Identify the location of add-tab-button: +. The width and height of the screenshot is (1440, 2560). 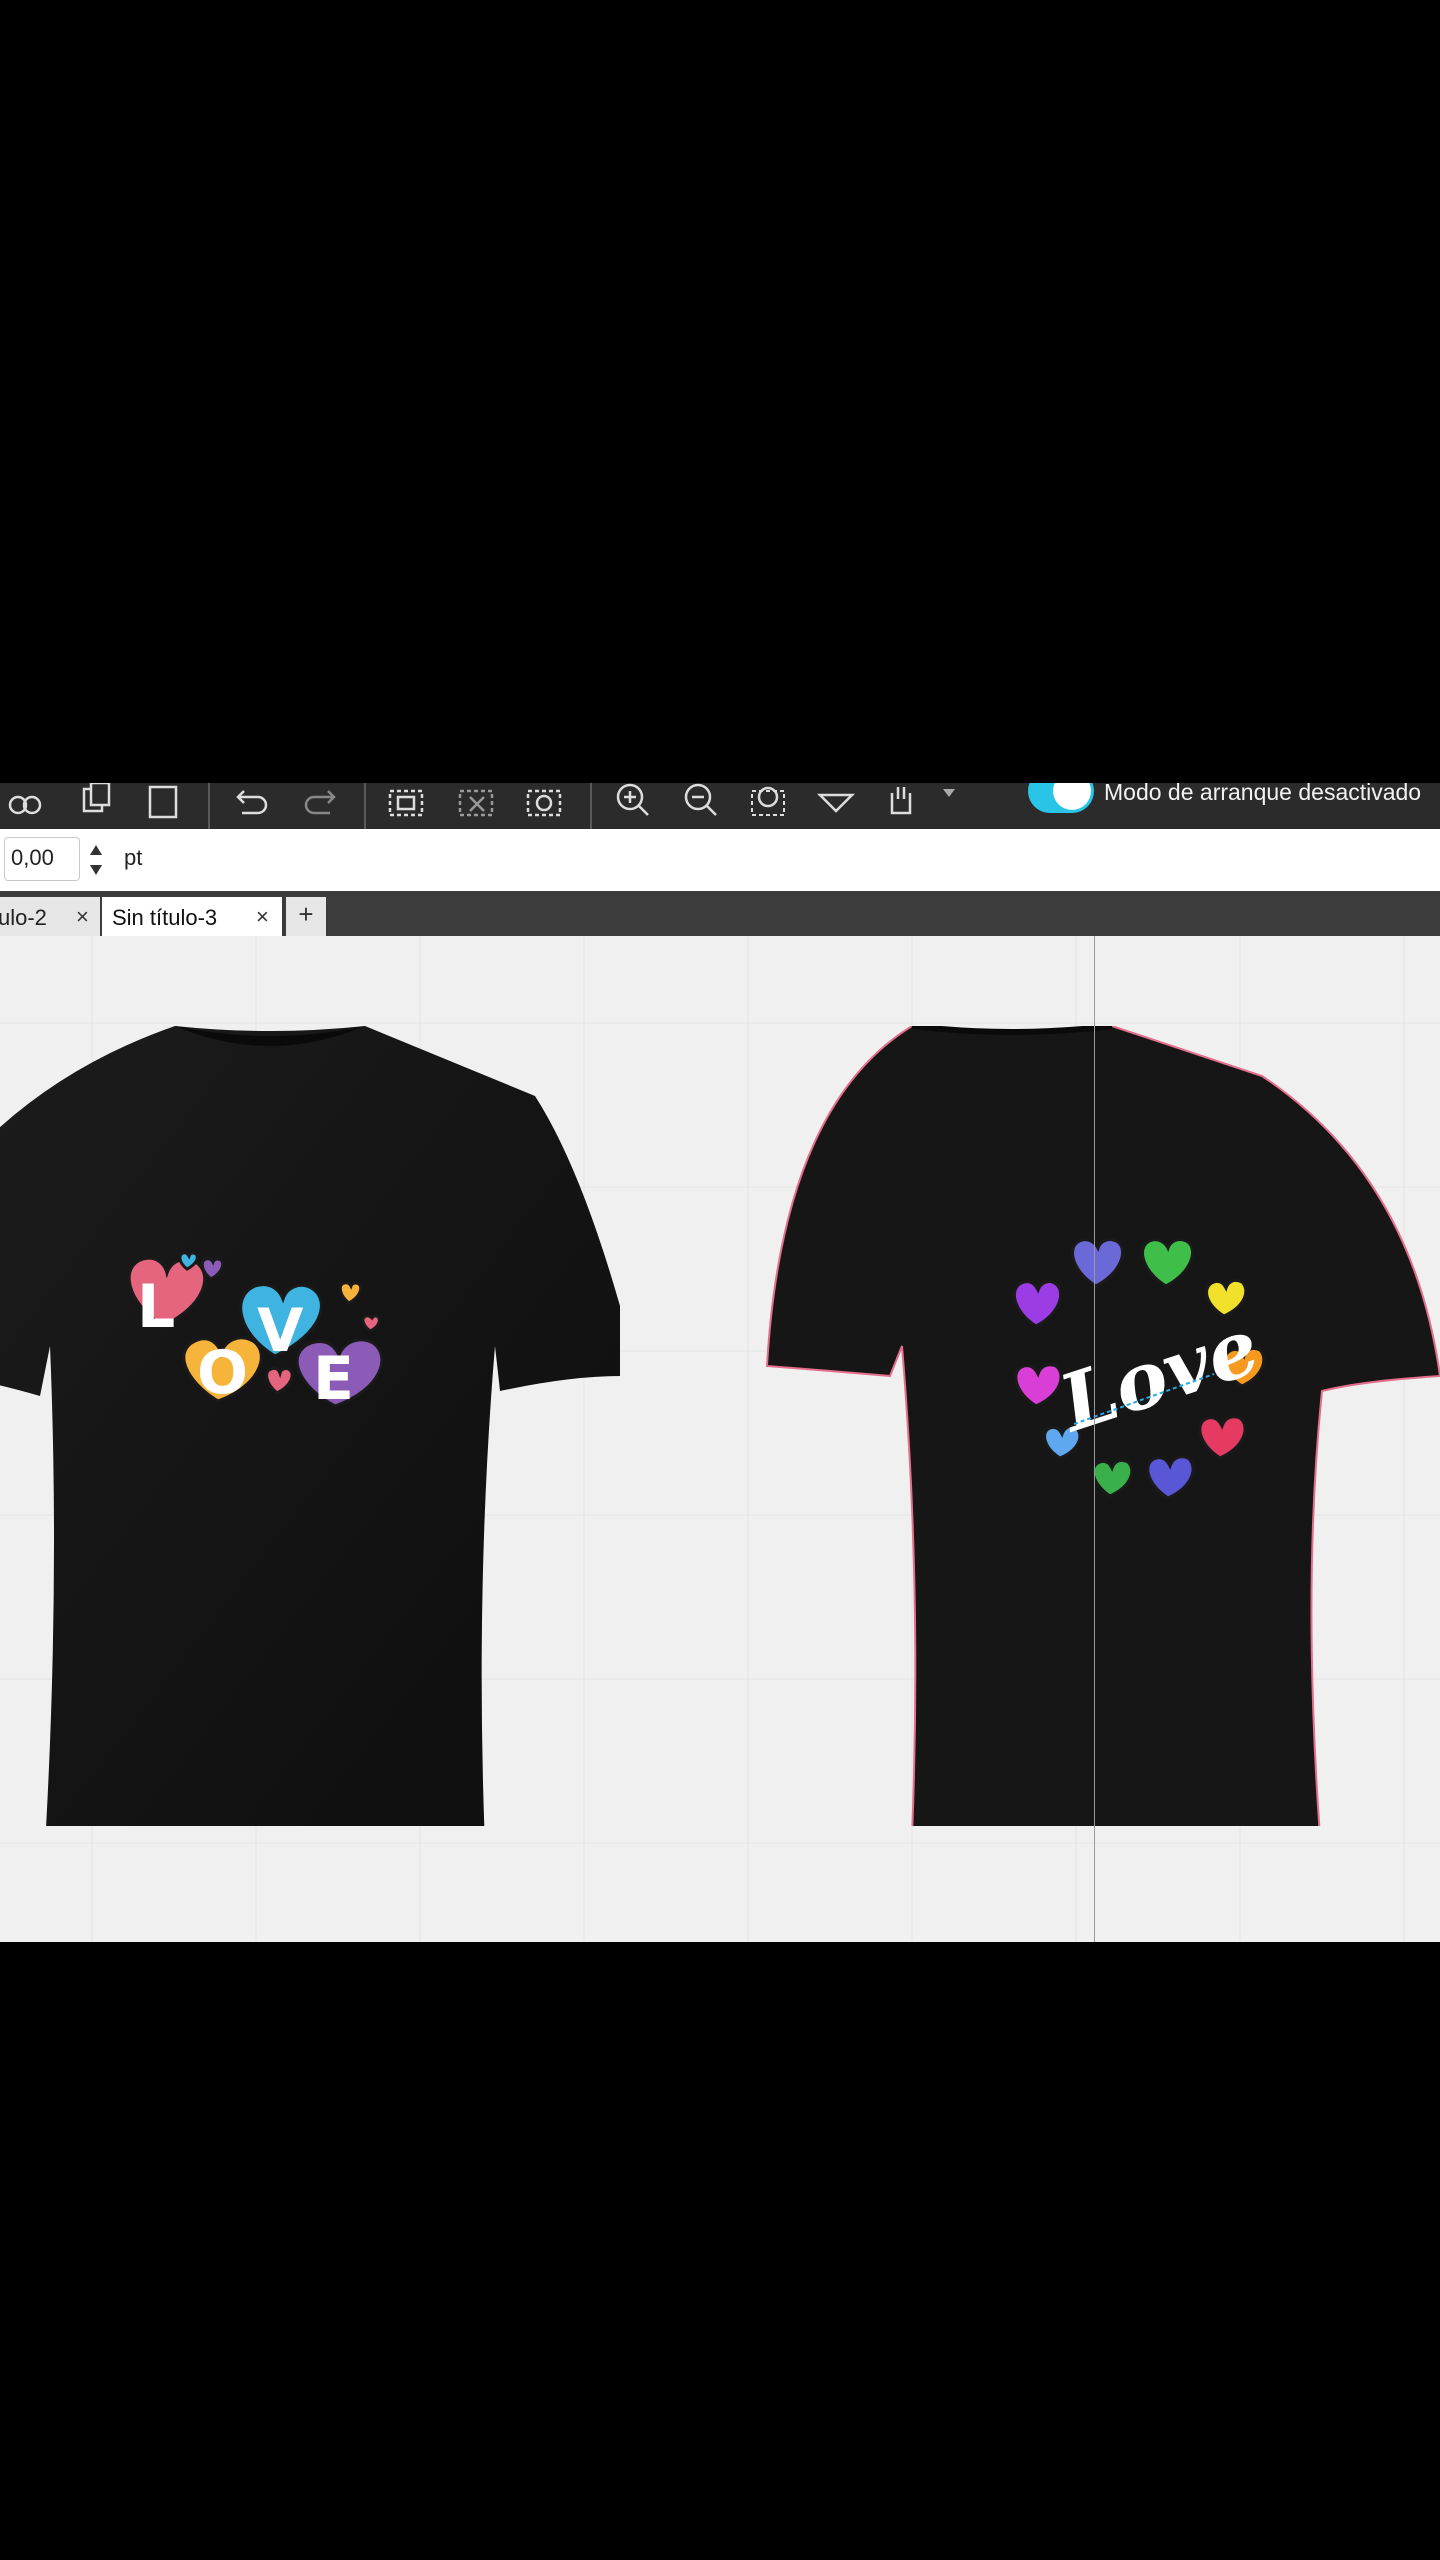
(306, 916).